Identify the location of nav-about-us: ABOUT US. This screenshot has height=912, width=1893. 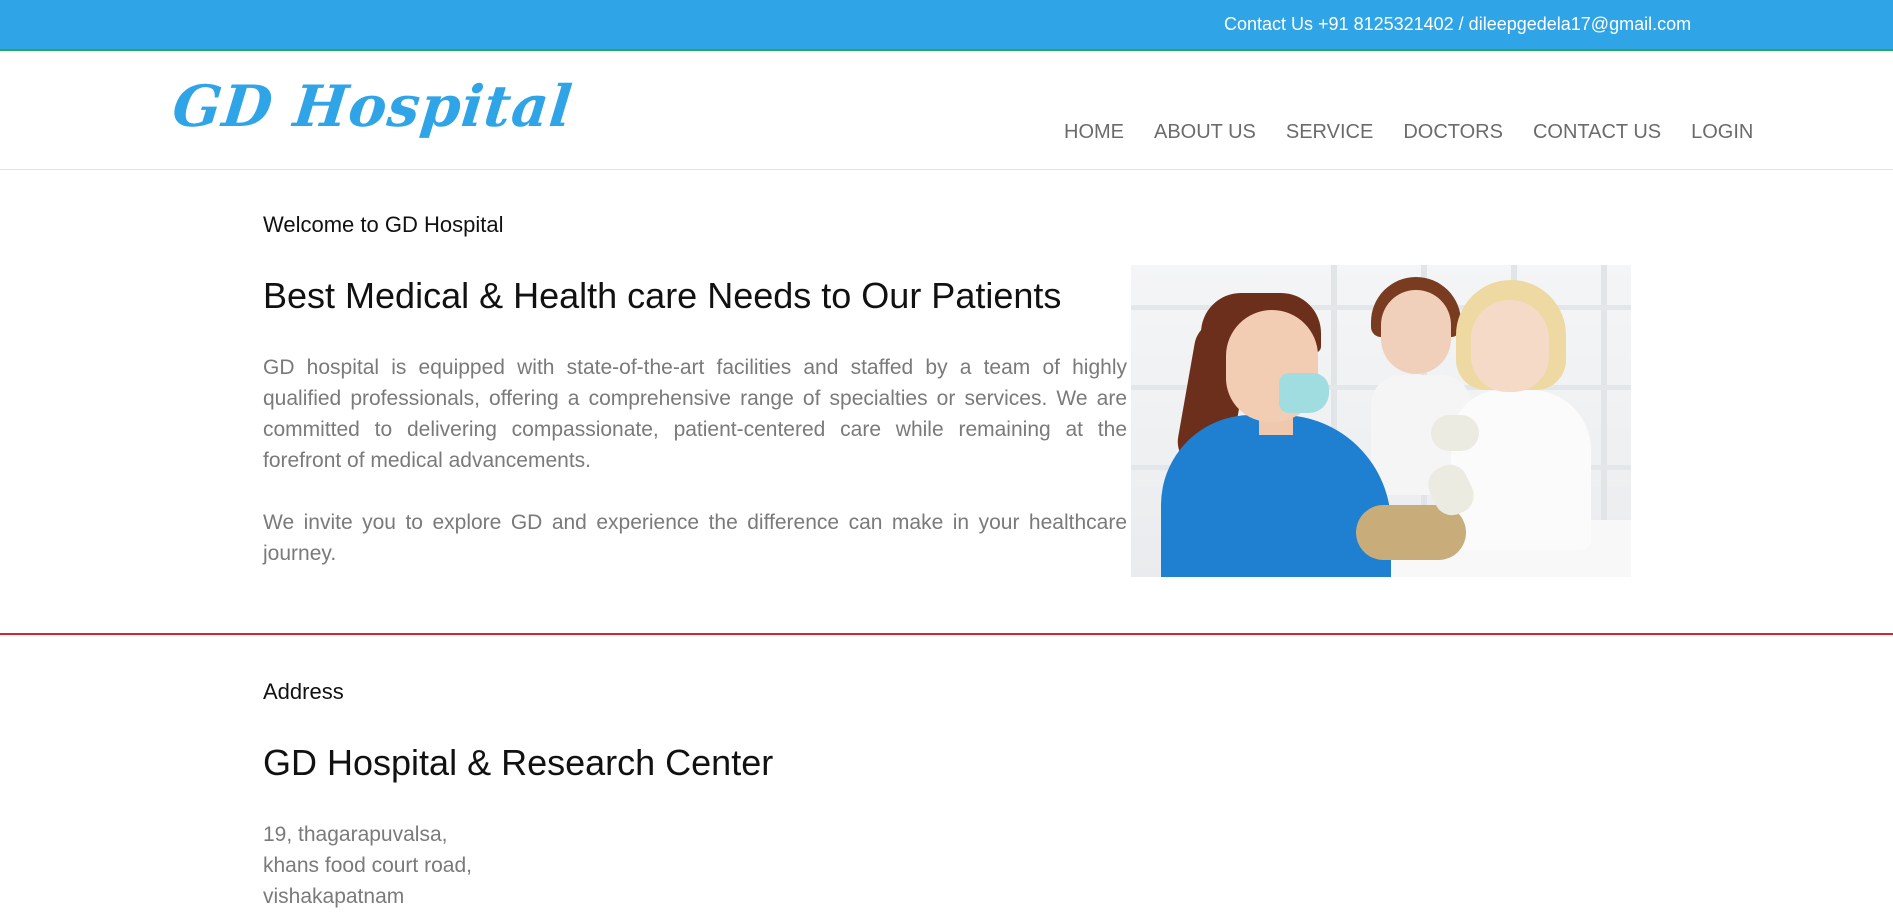
(1205, 132).